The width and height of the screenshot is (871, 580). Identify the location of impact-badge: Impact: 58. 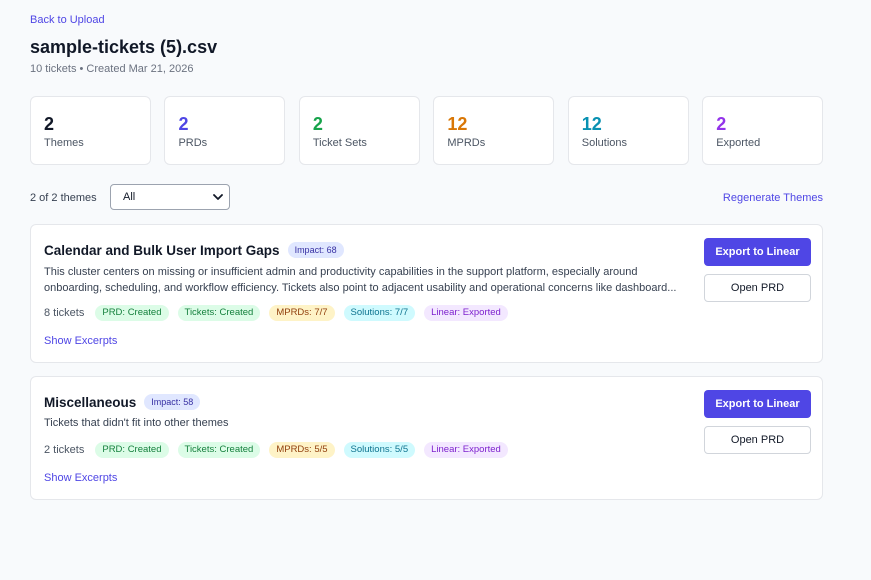
(172, 402).